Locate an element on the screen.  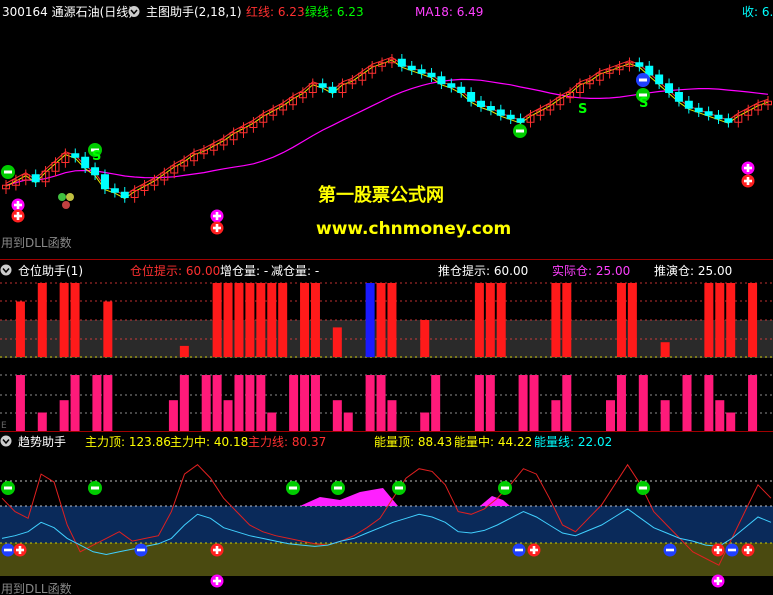
dll-note-1: 用到DLL函数 is located at coordinates (36, 242).